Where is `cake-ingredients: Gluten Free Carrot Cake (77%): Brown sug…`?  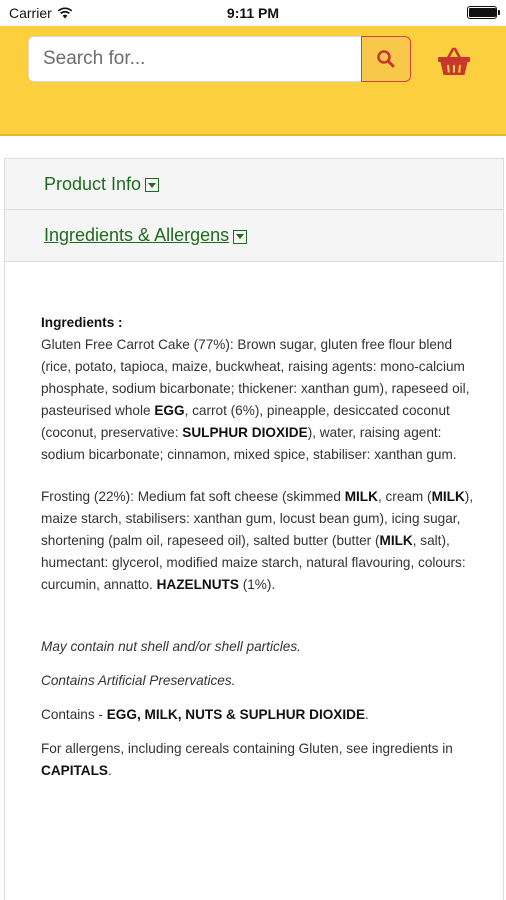
cake-ingredients: Gluten Free Carrot Cake (77%): Brown sug… is located at coordinates (255, 399).